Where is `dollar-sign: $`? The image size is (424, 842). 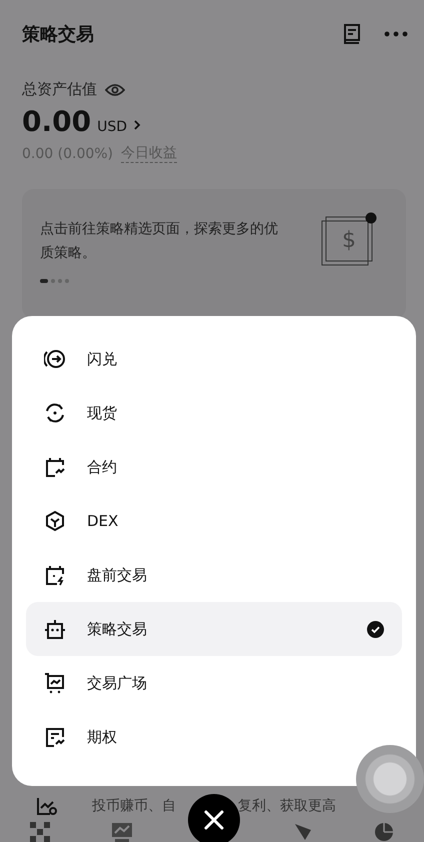 dollar-sign: $ is located at coordinates (349, 240).